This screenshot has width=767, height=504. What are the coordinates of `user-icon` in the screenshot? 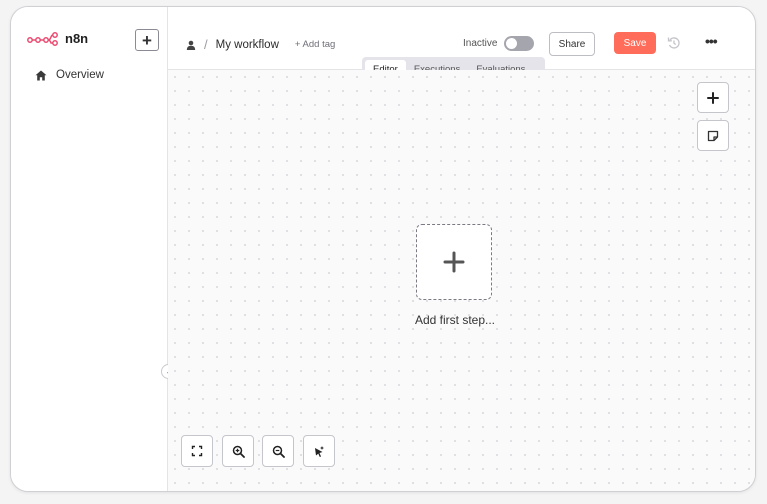 It's located at (191, 45).